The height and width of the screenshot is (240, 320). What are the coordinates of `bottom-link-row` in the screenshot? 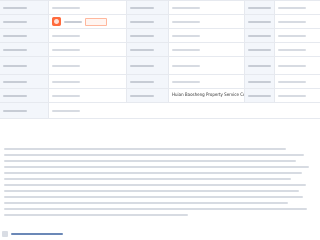 It's located at (160, 234).